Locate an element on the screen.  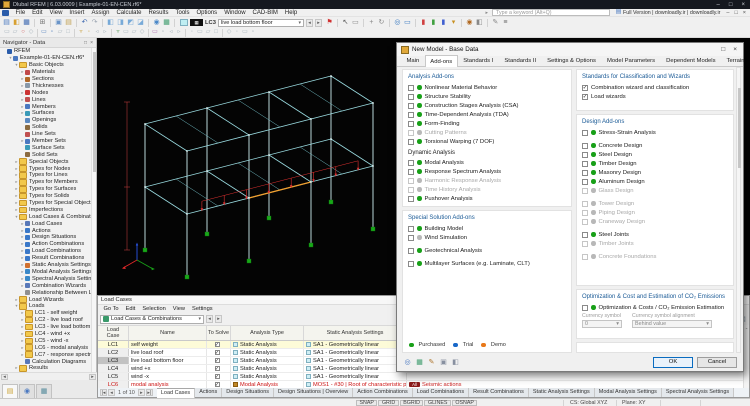
save-icon: ▦ is located at coordinates (26, 22).